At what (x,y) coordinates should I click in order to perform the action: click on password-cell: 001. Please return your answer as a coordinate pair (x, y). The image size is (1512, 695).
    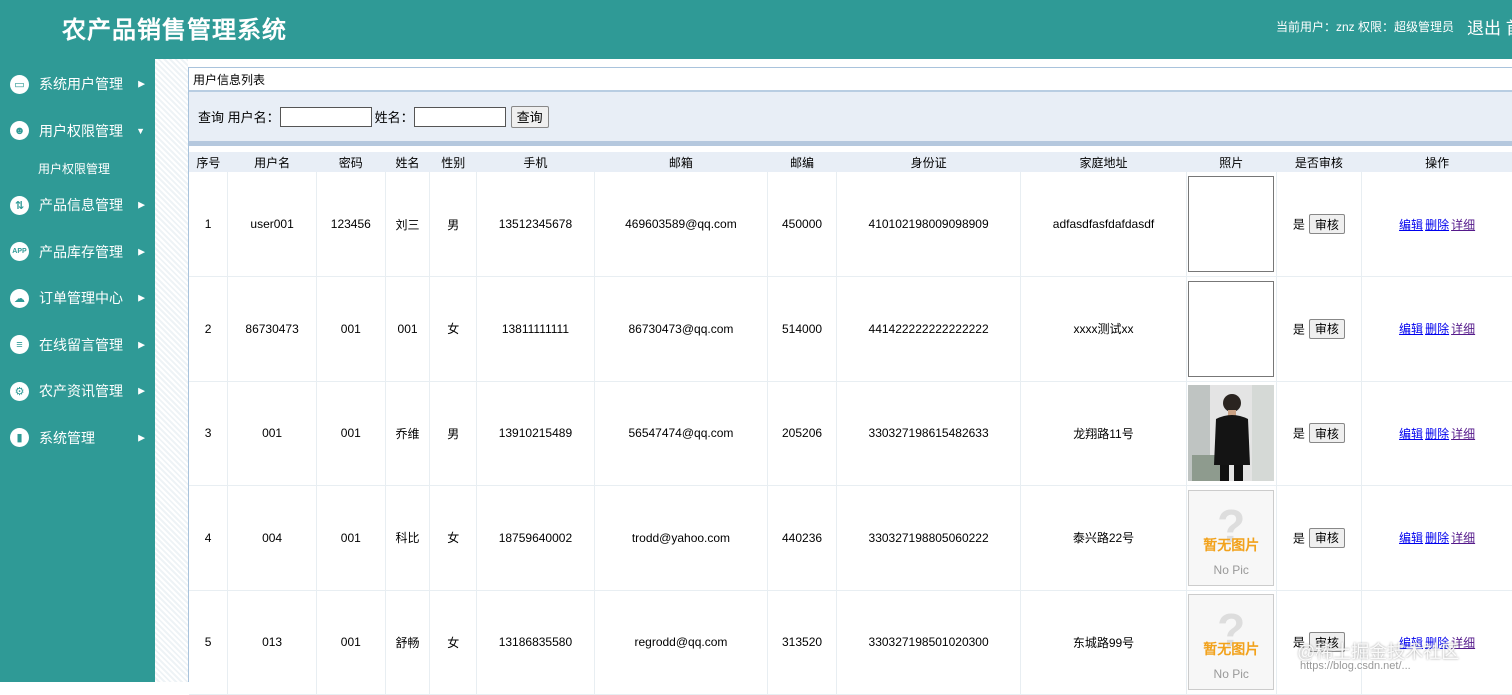
    Looking at the image, I should click on (351, 329).